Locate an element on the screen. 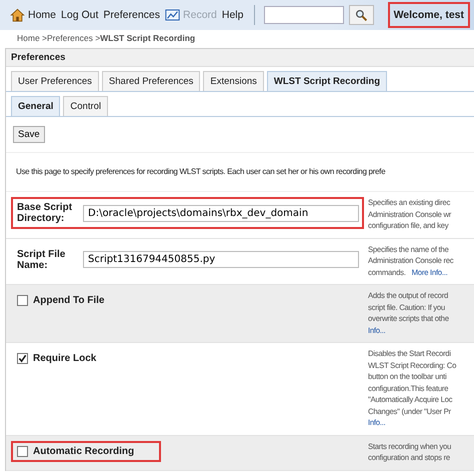 The width and height of the screenshot is (474, 476). checkbox-label: Require Lock is located at coordinates (64, 358).